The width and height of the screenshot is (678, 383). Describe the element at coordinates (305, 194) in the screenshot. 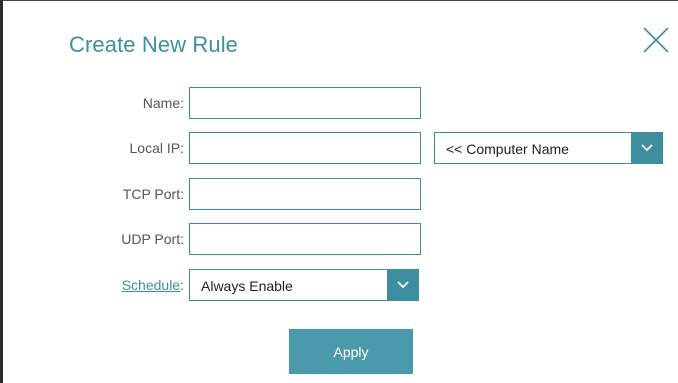

I see `tcp-port-input` at that location.